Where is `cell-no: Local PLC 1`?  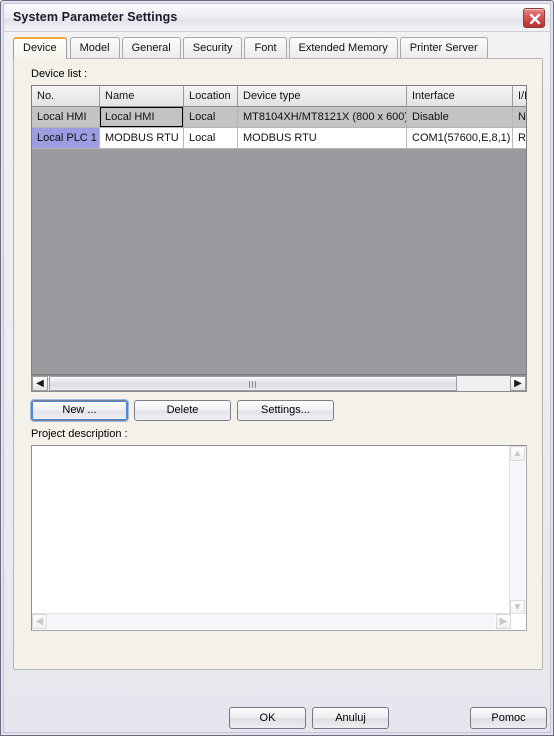 cell-no: Local PLC 1 is located at coordinates (66, 138).